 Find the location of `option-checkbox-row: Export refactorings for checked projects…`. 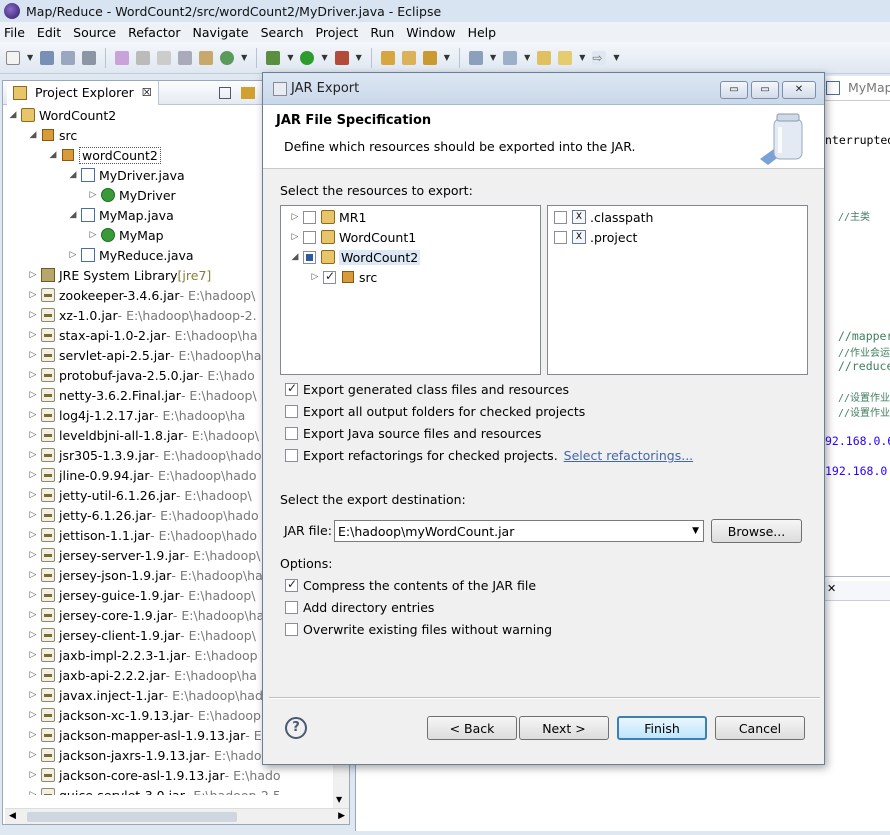

option-checkbox-row: Export refactorings for checked projects… is located at coordinates (489, 455).